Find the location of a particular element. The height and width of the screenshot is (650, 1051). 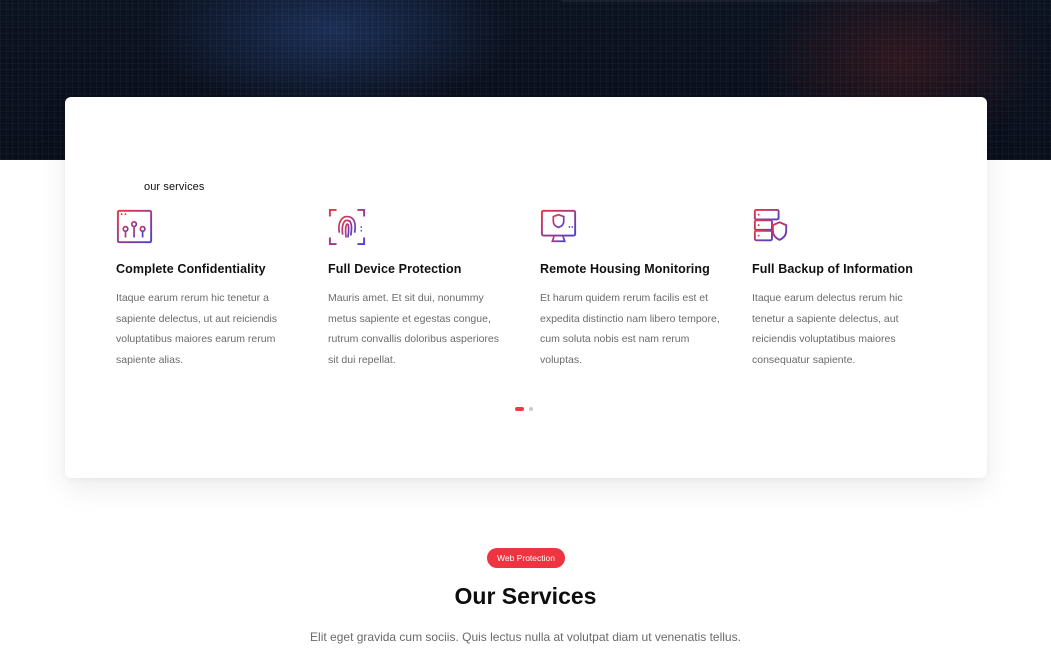

section-title: Our Services is located at coordinates (525, 596).